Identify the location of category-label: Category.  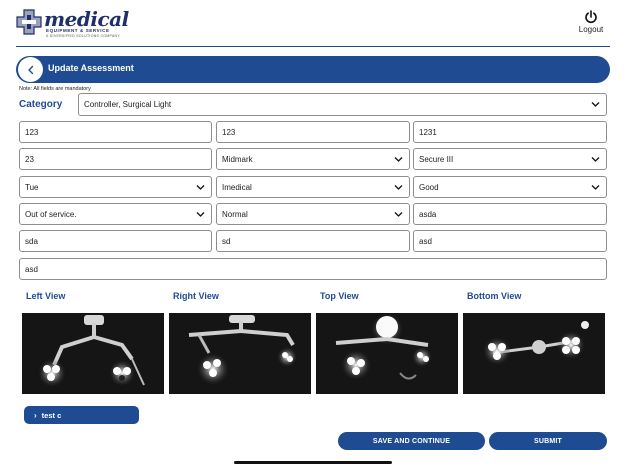
(41, 104).